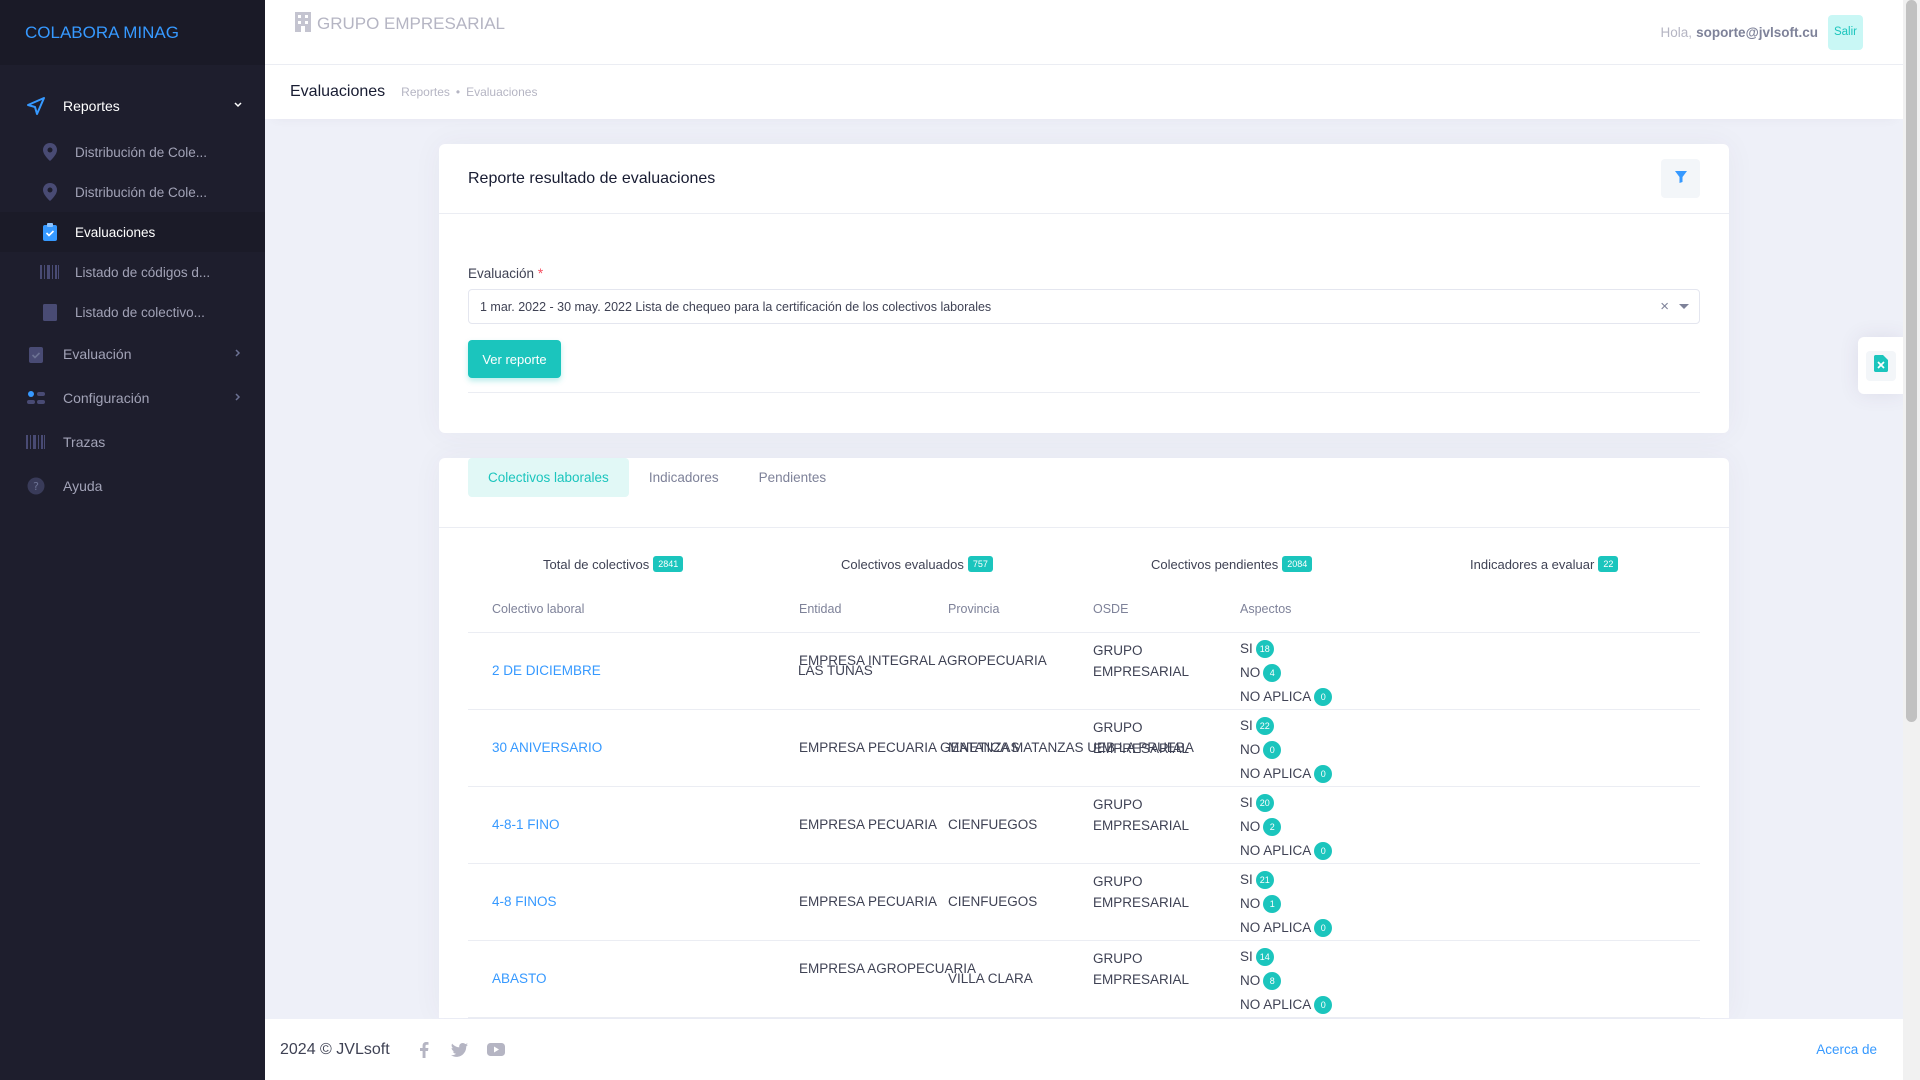  What do you see at coordinates (668, 564) in the screenshot?
I see `stat-badge: 2841` at bounding box center [668, 564].